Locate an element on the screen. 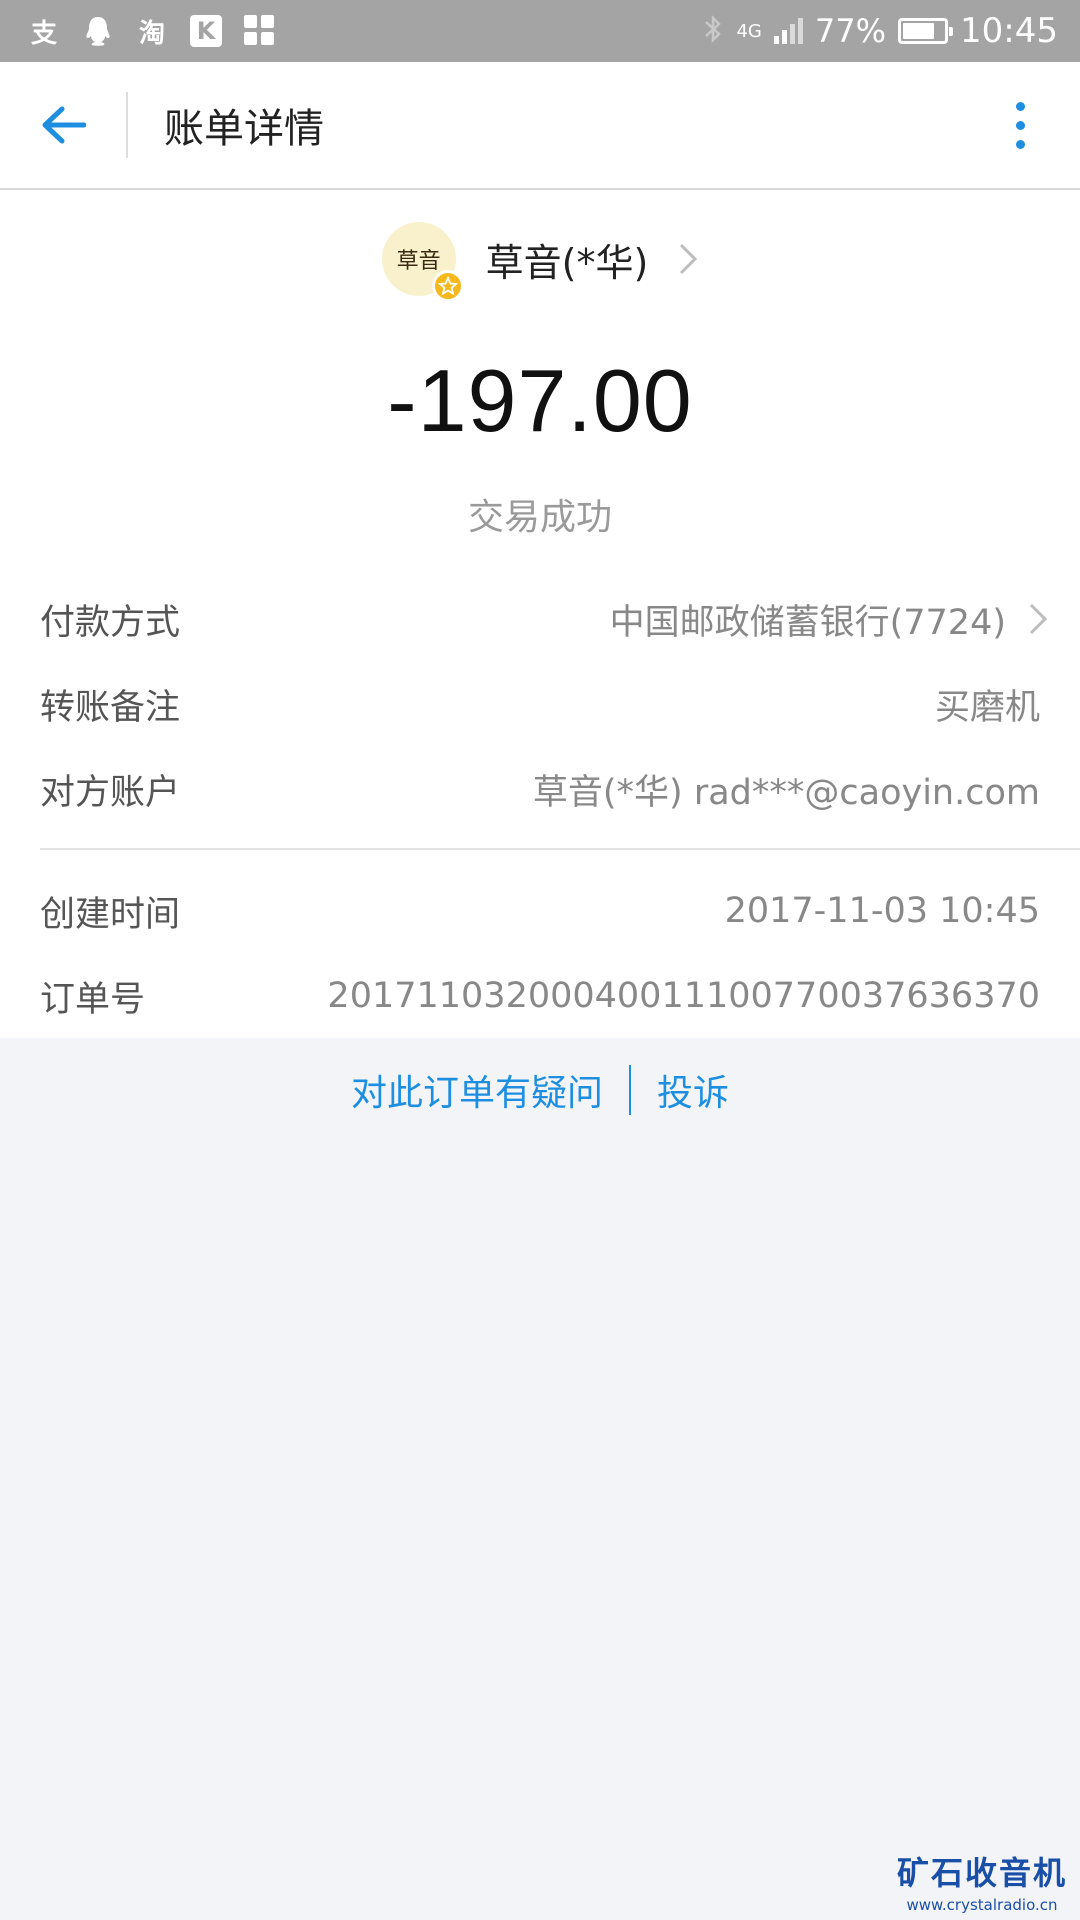 The image size is (1080, 1920). bluetooth-icon is located at coordinates (713, 31).